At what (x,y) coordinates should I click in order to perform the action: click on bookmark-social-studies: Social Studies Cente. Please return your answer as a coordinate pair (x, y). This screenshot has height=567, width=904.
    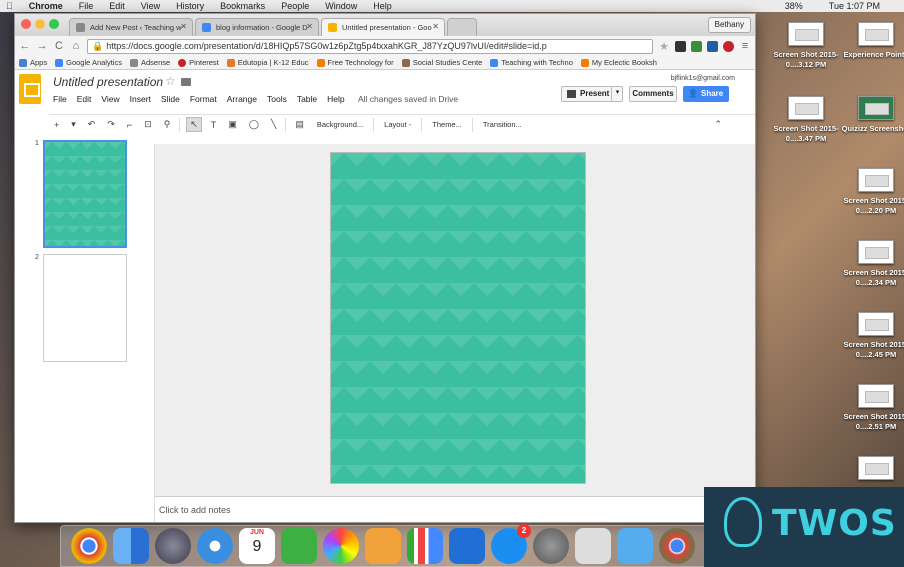
    Looking at the image, I should click on (441, 62).